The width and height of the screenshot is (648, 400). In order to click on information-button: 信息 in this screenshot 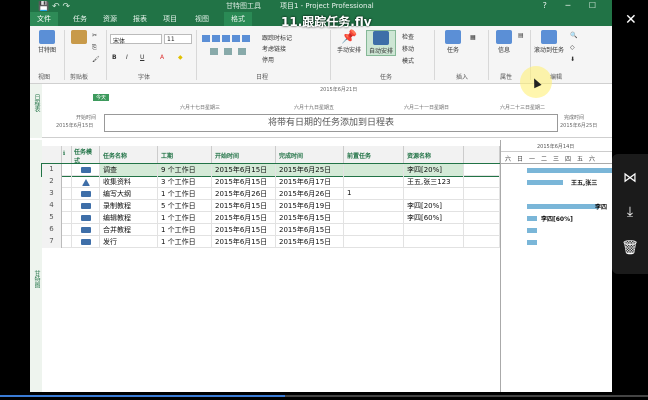, I will do `click(504, 42)`.